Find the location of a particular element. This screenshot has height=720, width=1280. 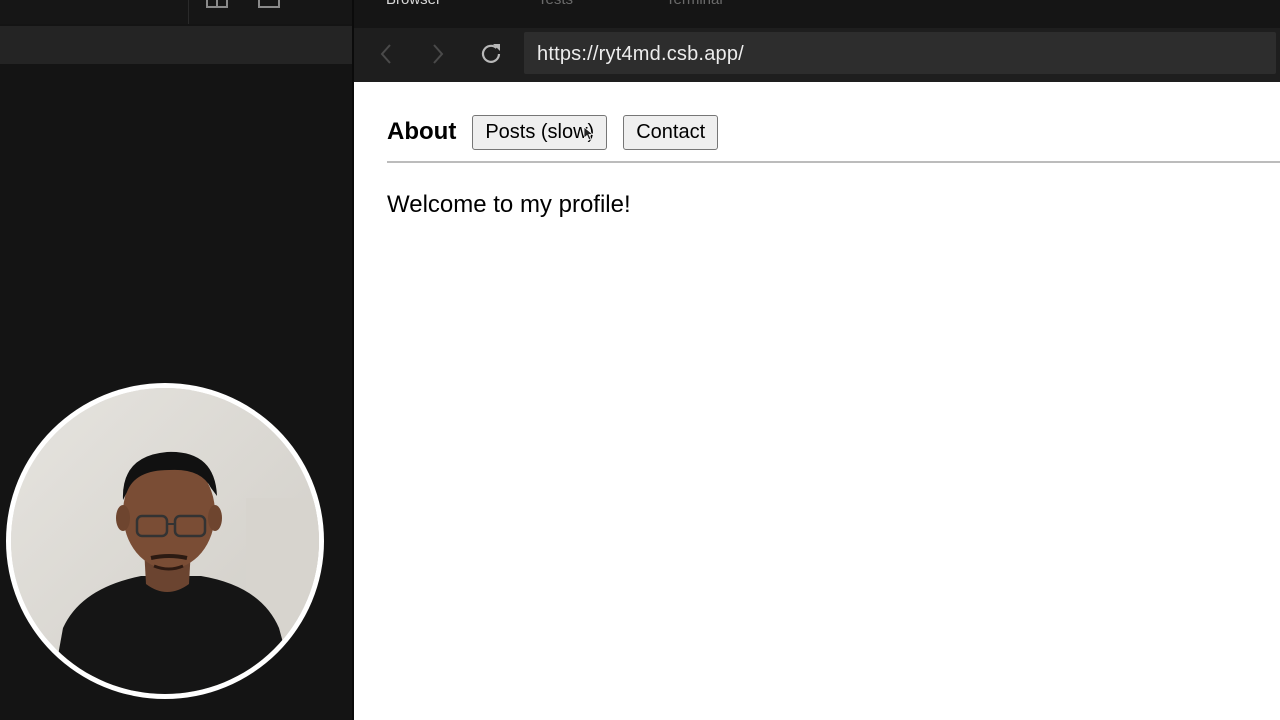

reload-button is located at coordinates (491, 54).